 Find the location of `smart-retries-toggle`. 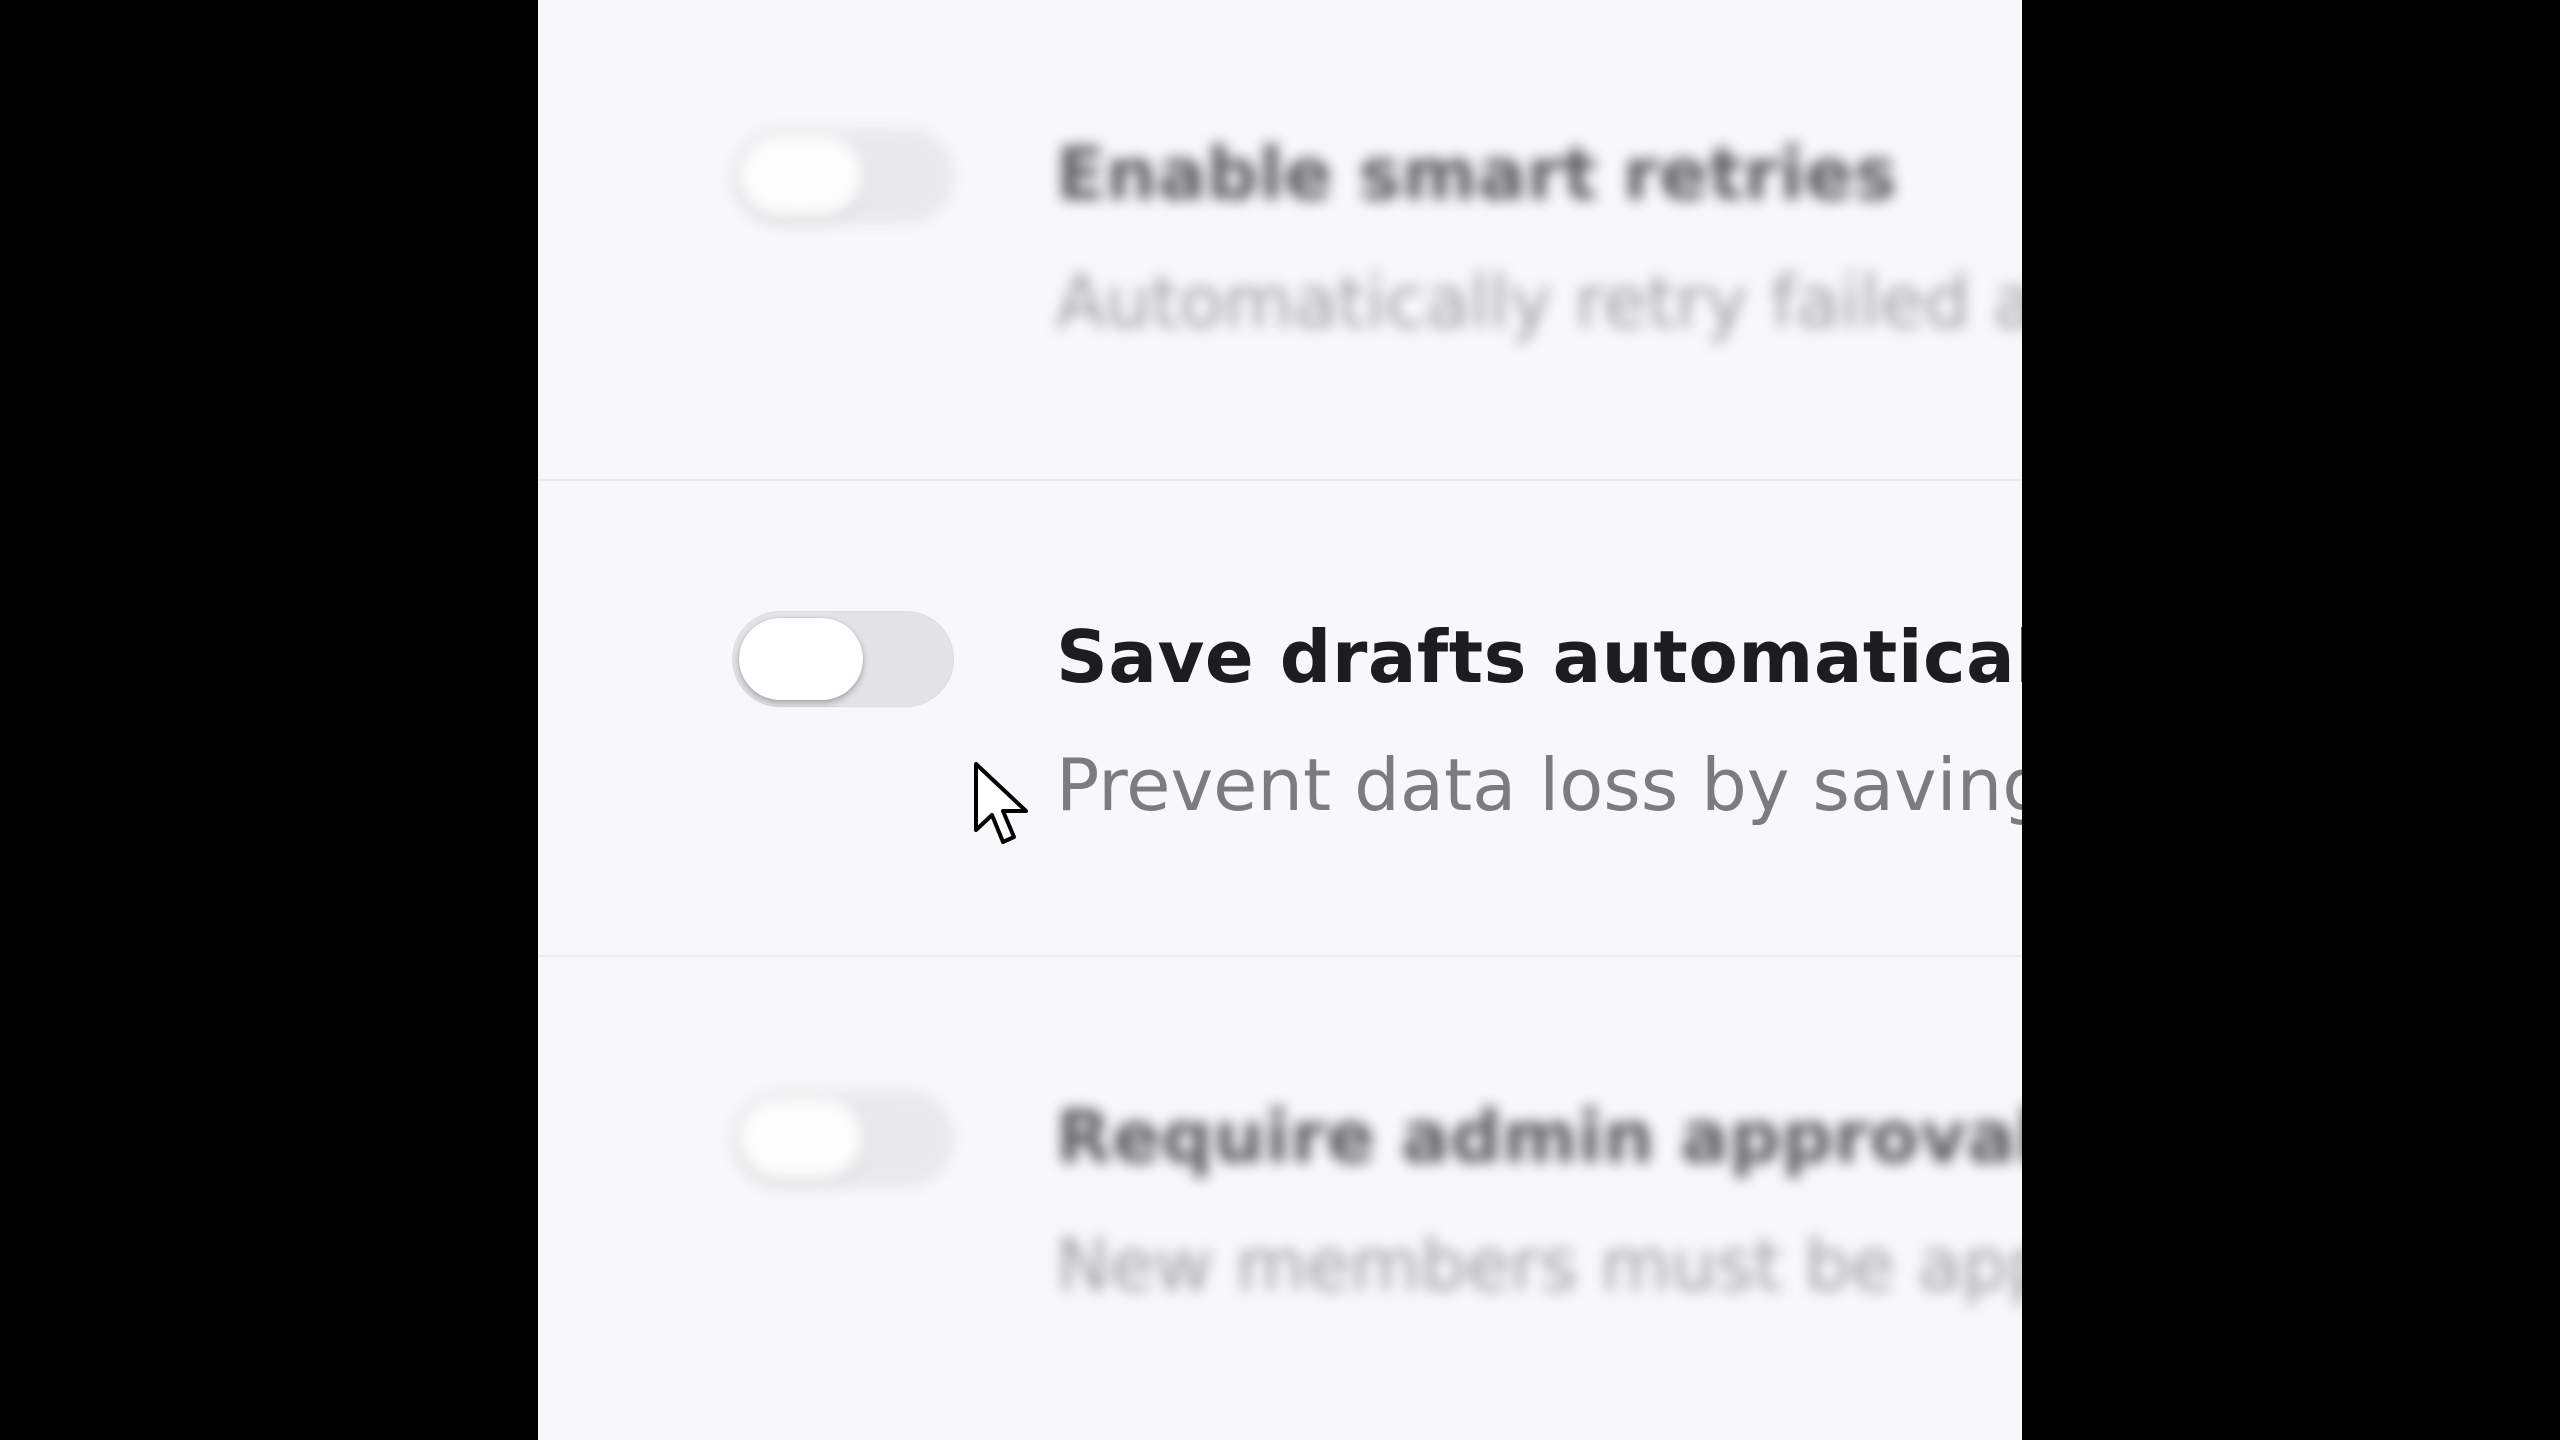

smart-retries-toggle is located at coordinates (843, 176).